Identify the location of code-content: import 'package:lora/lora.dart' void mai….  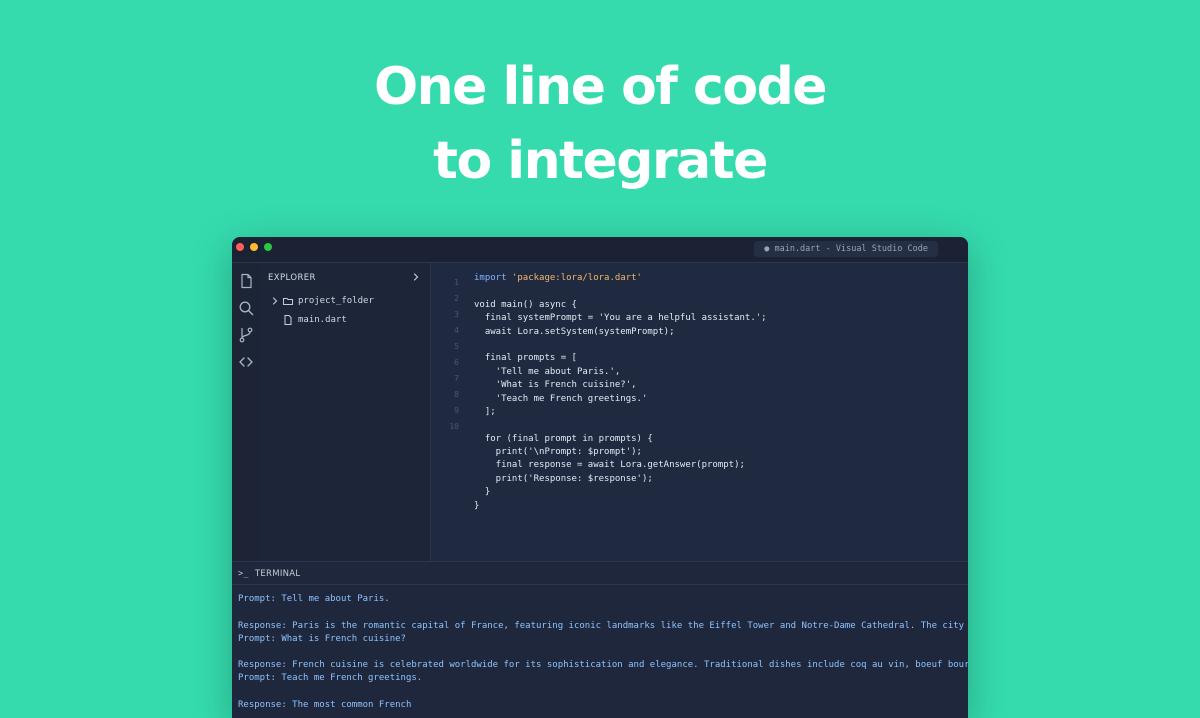
(620, 392).